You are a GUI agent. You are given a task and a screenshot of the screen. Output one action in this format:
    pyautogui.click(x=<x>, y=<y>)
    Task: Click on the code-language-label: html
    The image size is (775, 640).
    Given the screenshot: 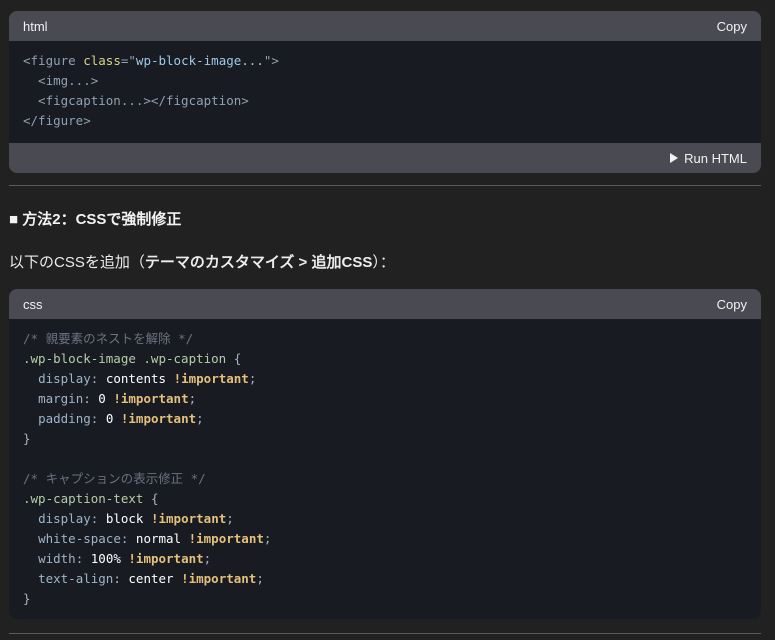 What is the action you would take?
    pyautogui.click(x=35, y=26)
    